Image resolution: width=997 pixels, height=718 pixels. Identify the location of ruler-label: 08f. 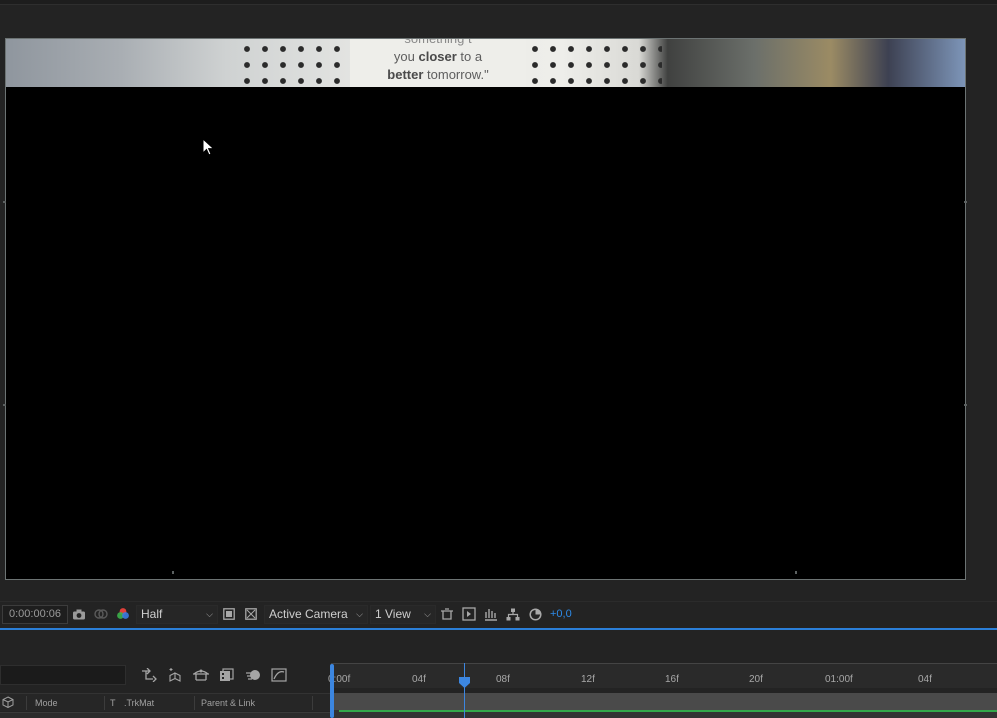
(503, 679).